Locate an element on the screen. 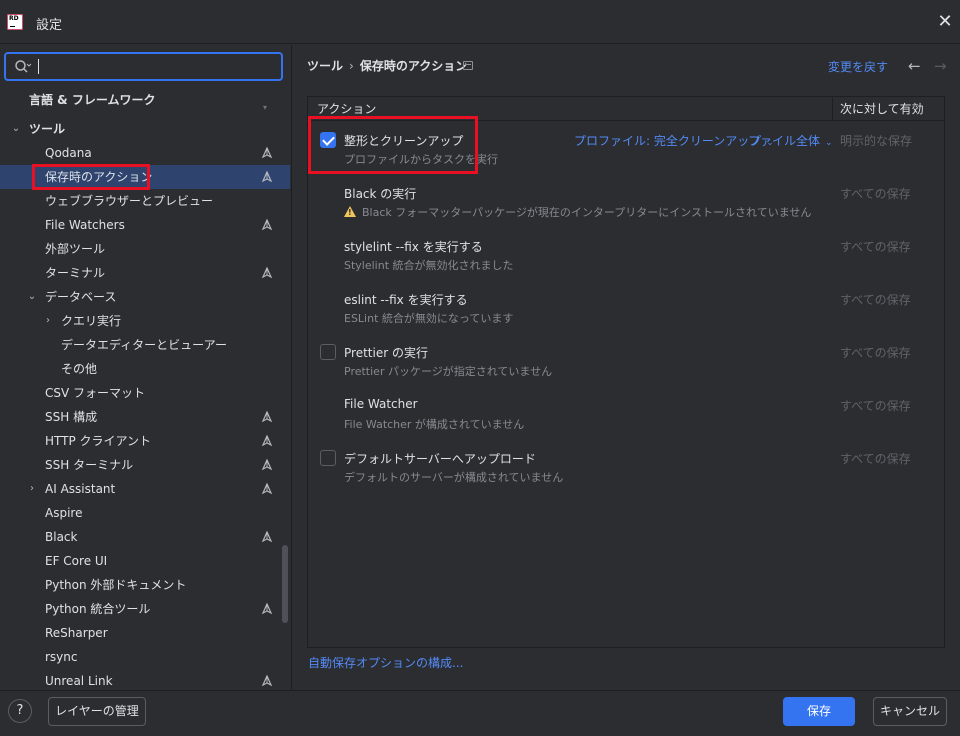 Image resolution: width=960 pixels, height=736 pixels. sidebar-item-other: その他 is located at coordinates (145, 369).